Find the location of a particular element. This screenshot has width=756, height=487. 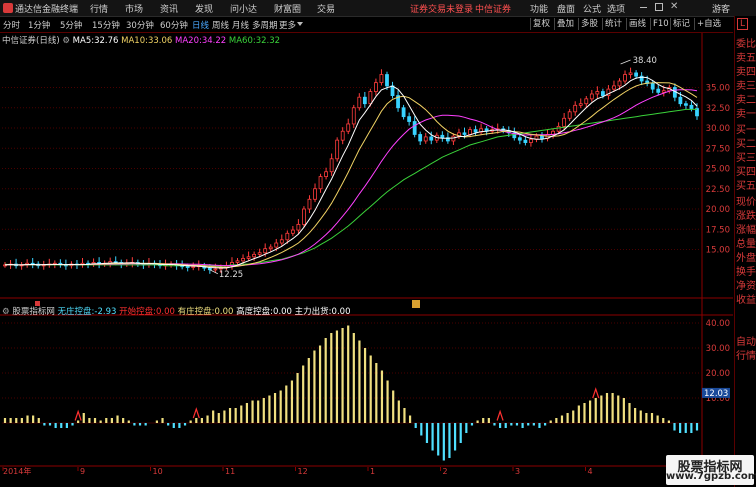

price-tick-label: 25.00 is located at coordinates (718, 170).